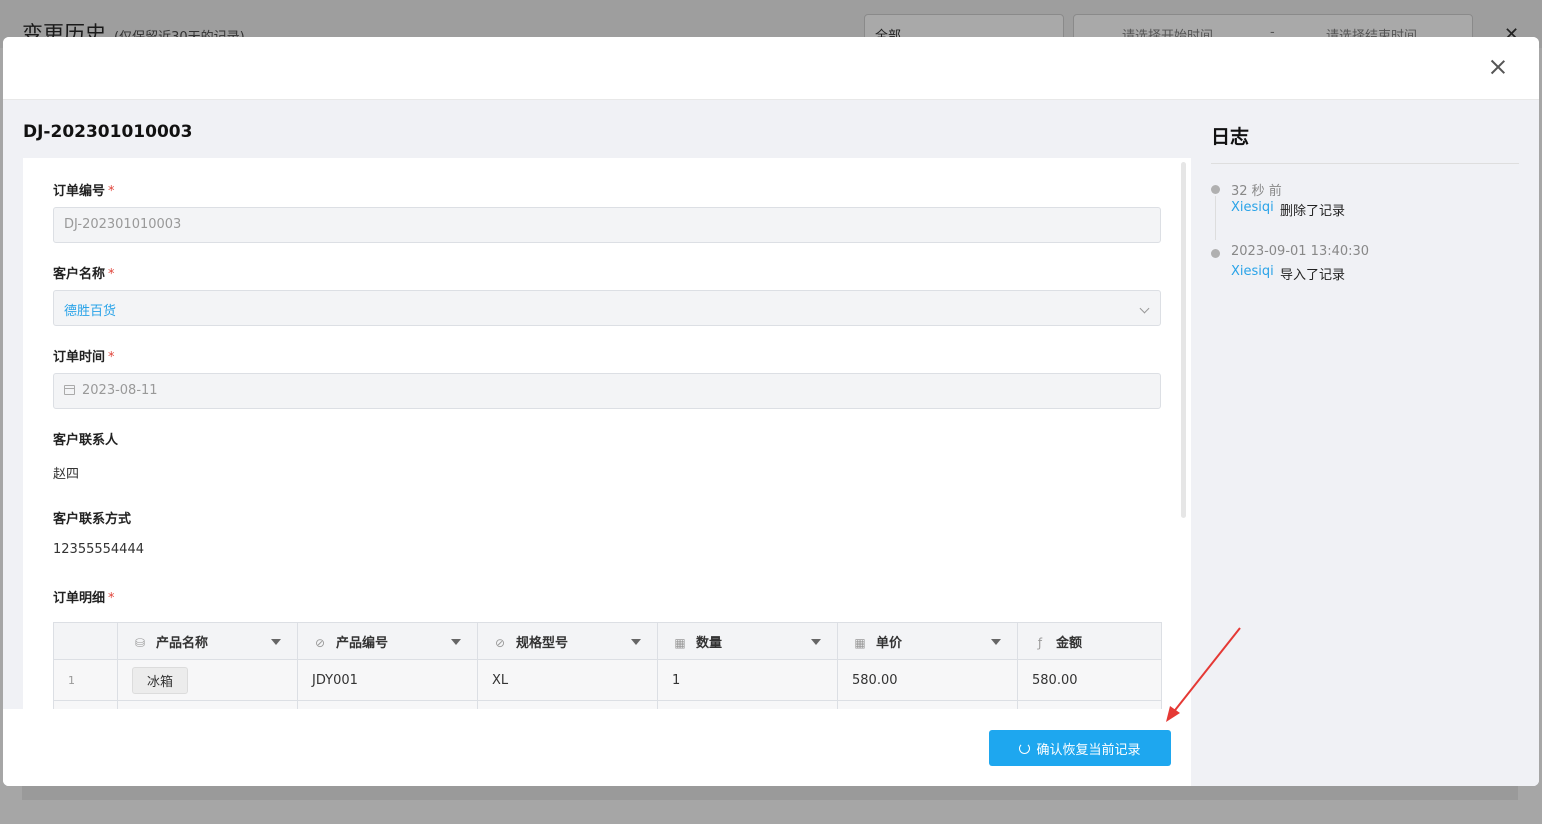 This screenshot has width=1542, height=824. Describe the element at coordinates (79, 191) in the screenshot. I see `order-no-label-text: 订单编号` at that location.